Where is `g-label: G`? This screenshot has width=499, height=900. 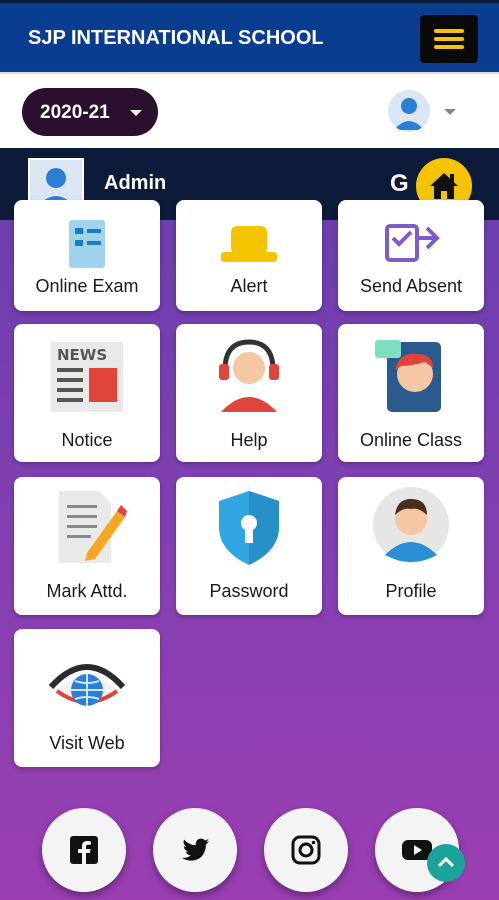
g-label: G is located at coordinates (399, 184).